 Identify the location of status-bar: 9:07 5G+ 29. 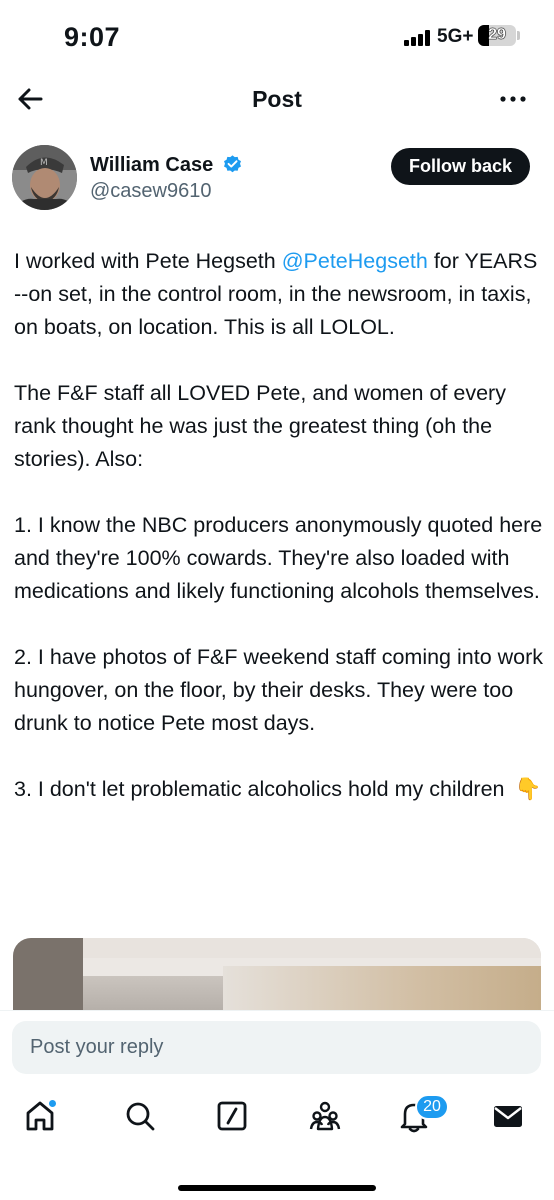
(277, 33).